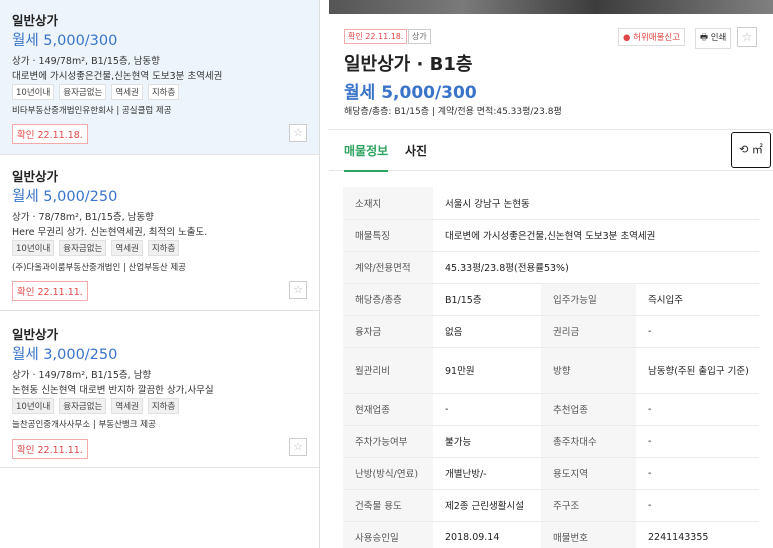  What do you see at coordinates (588, 299) in the screenshot?
I see `info-label: 입주가능일` at bounding box center [588, 299].